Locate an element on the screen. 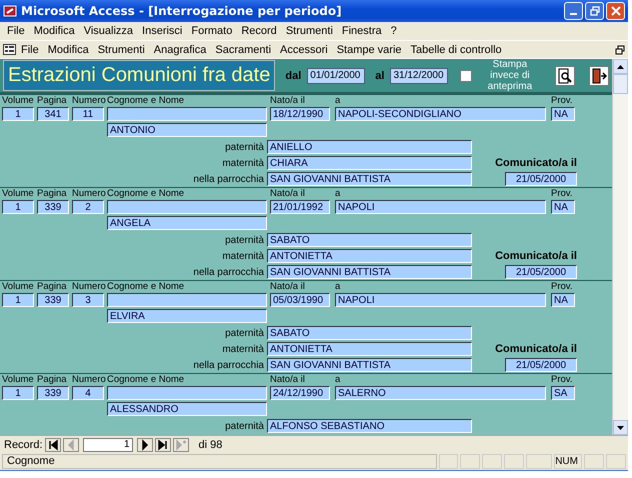  menu-item: Record is located at coordinates (259, 31).